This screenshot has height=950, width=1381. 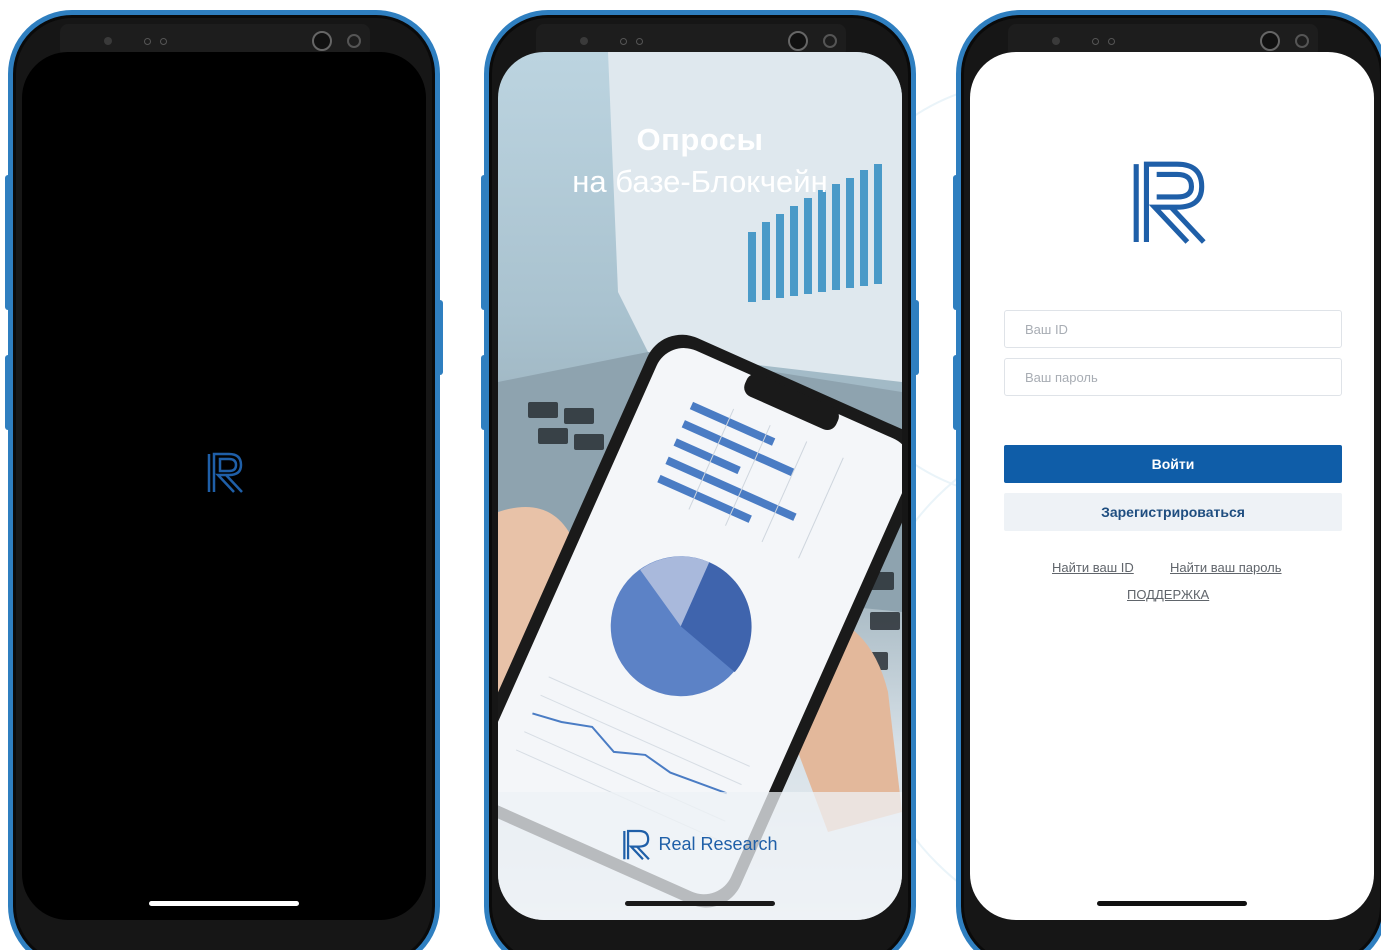 I want to click on find-id-link: Найти ваш ID, so click(x=1093, y=567).